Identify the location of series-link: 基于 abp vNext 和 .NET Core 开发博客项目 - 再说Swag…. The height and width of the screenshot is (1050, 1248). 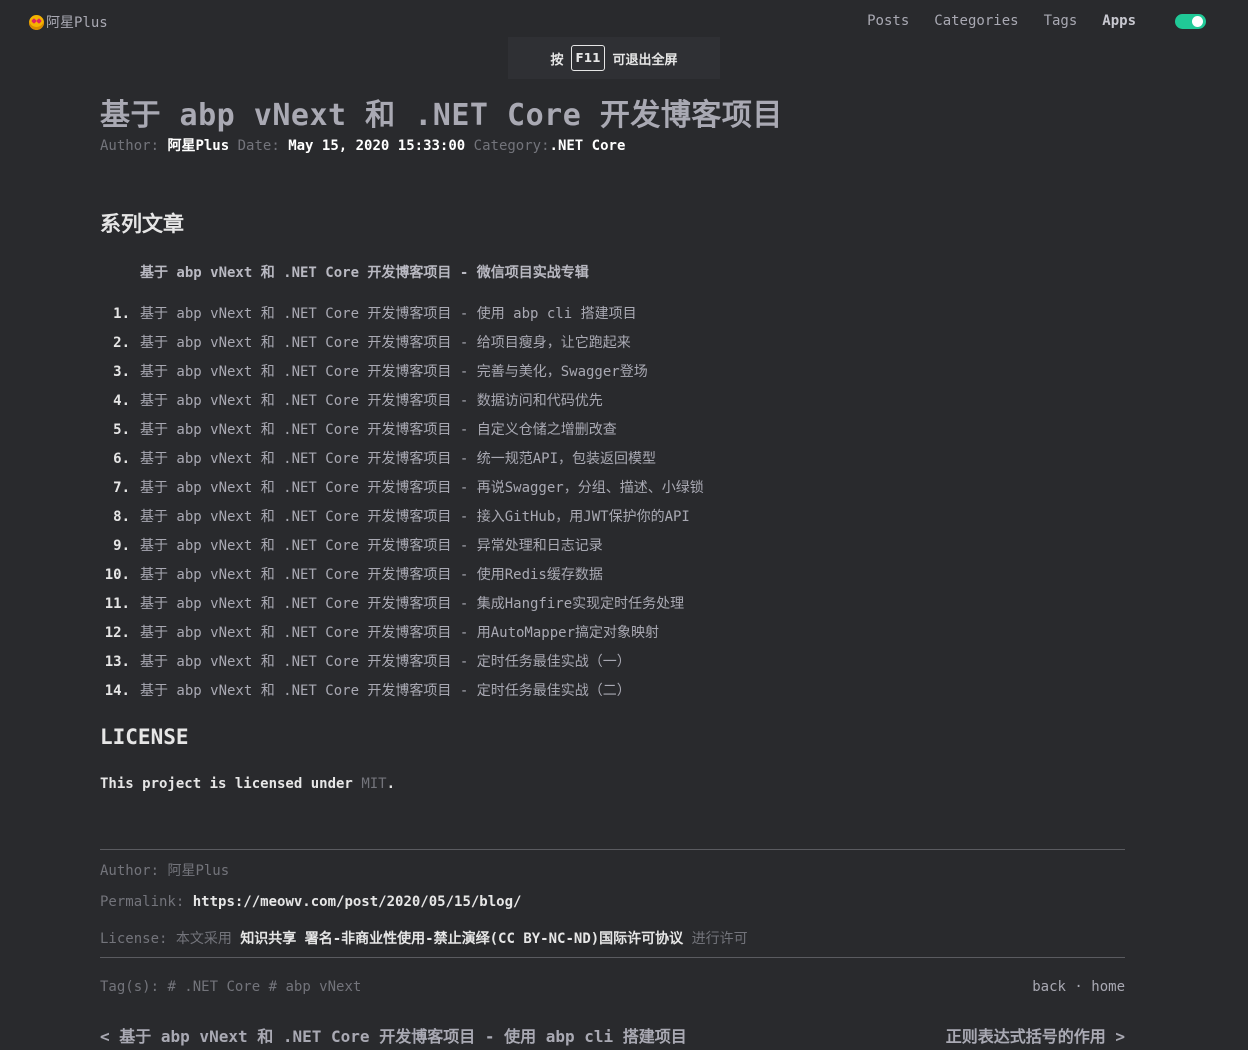
(422, 488).